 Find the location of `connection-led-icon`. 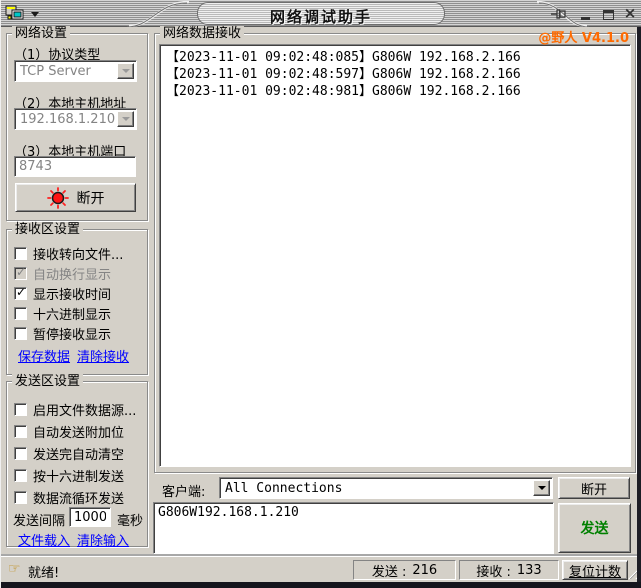

connection-led-icon is located at coordinates (57, 197).